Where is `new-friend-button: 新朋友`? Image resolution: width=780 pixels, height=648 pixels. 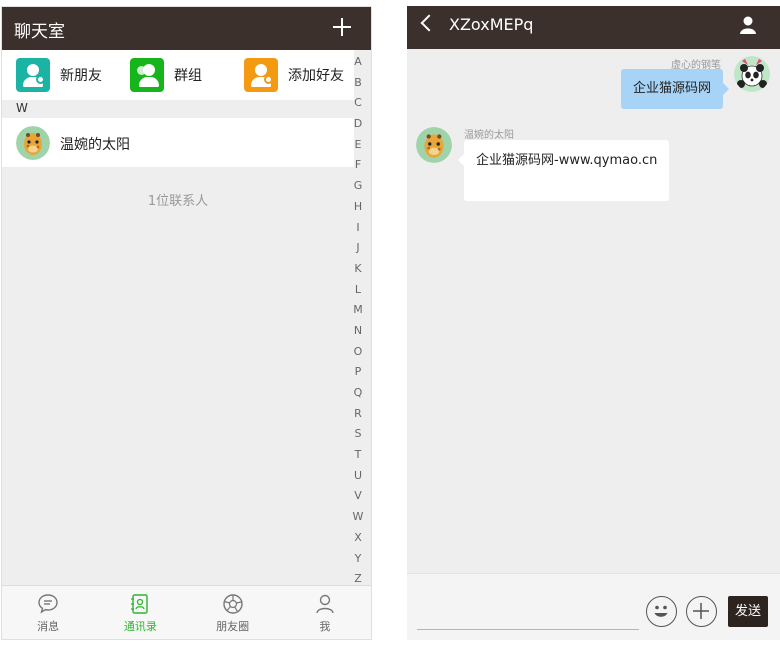
new-friend-button: 新朋友 is located at coordinates (59, 75).